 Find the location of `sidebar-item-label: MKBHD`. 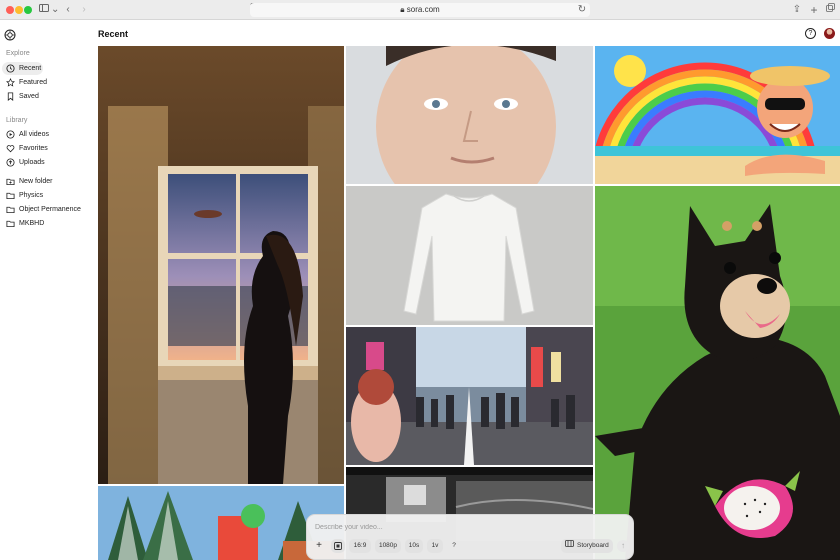

sidebar-item-label: MKBHD is located at coordinates (32, 223).